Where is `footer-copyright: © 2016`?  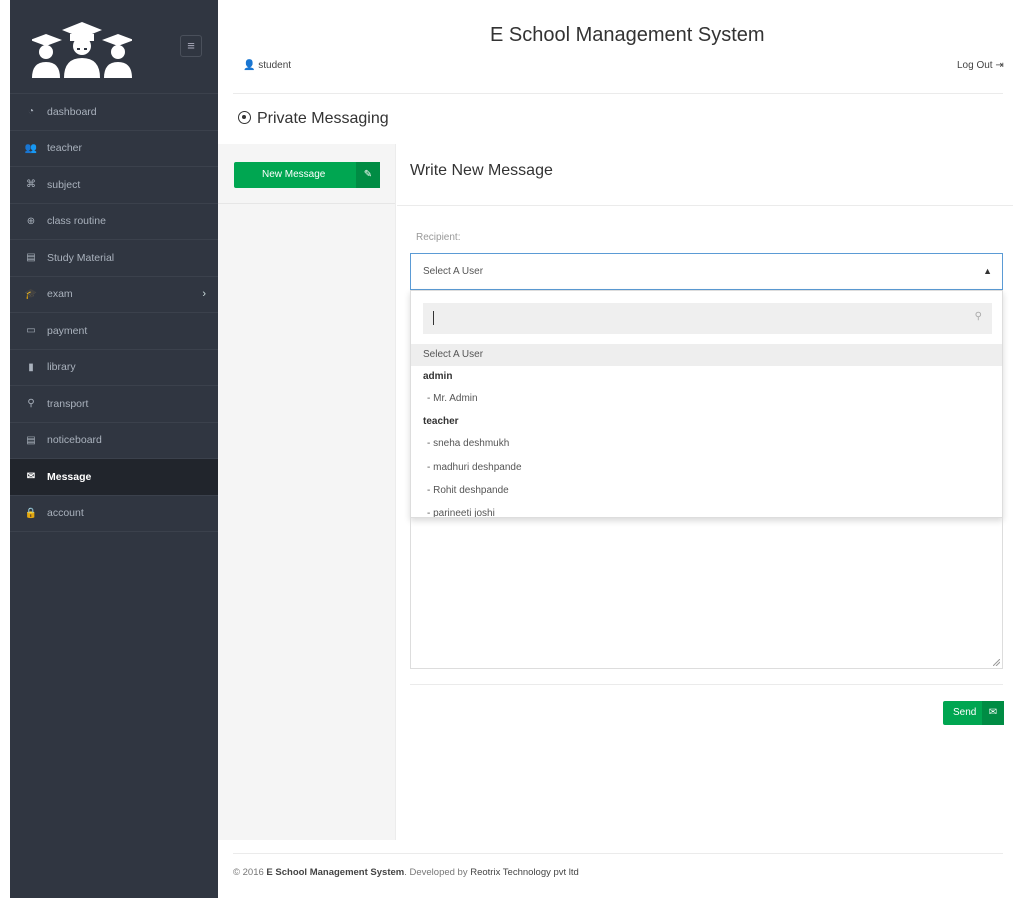
footer-copyright: © 2016 is located at coordinates (248, 872).